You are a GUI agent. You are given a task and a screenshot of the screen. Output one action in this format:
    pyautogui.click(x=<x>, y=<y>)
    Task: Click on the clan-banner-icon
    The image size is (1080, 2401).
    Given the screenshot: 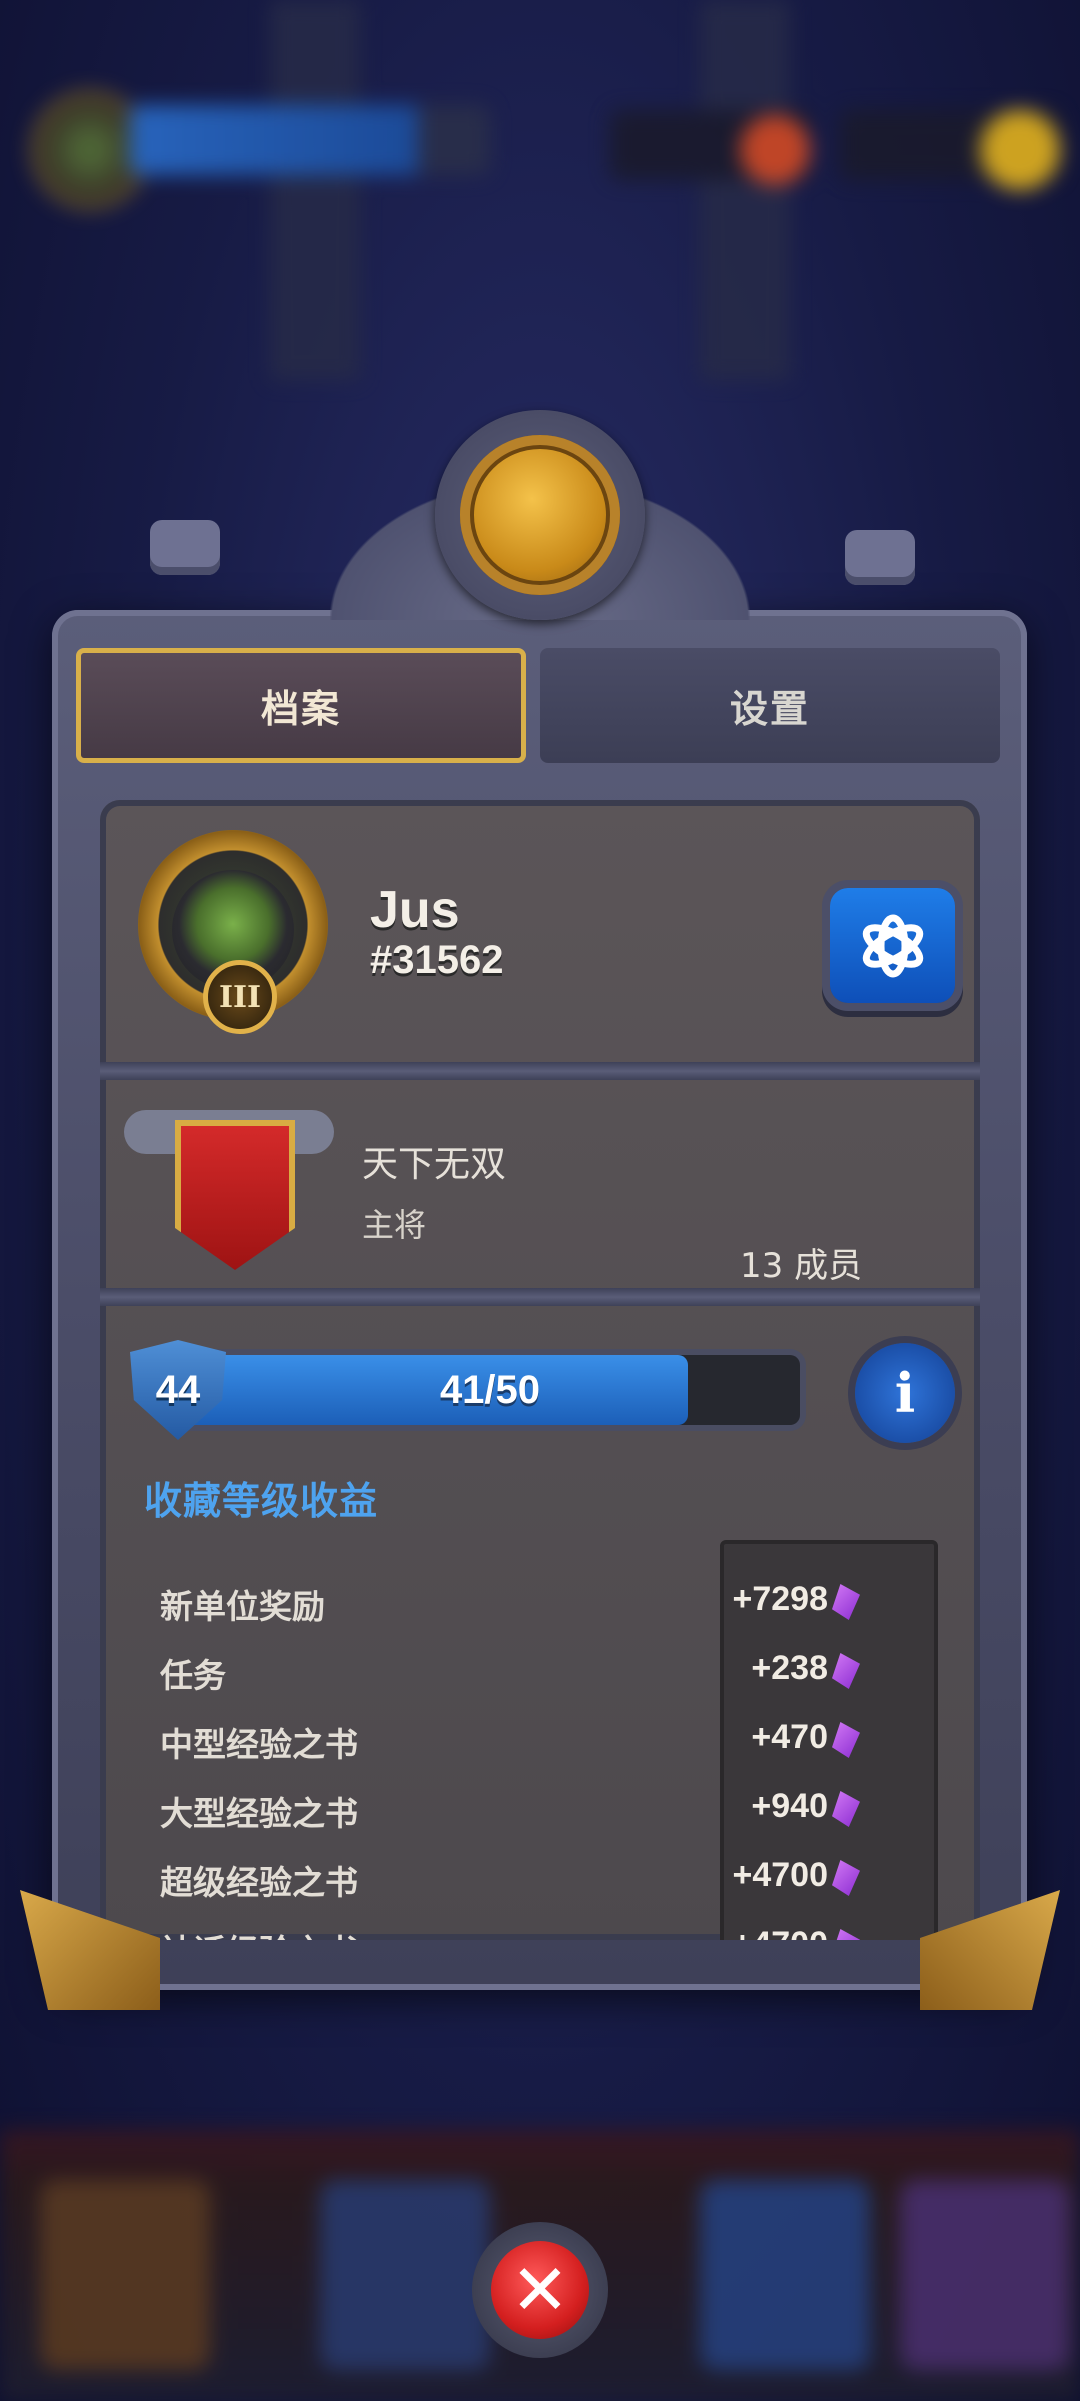 What is the action you would take?
    pyautogui.click(x=235, y=1195)
    